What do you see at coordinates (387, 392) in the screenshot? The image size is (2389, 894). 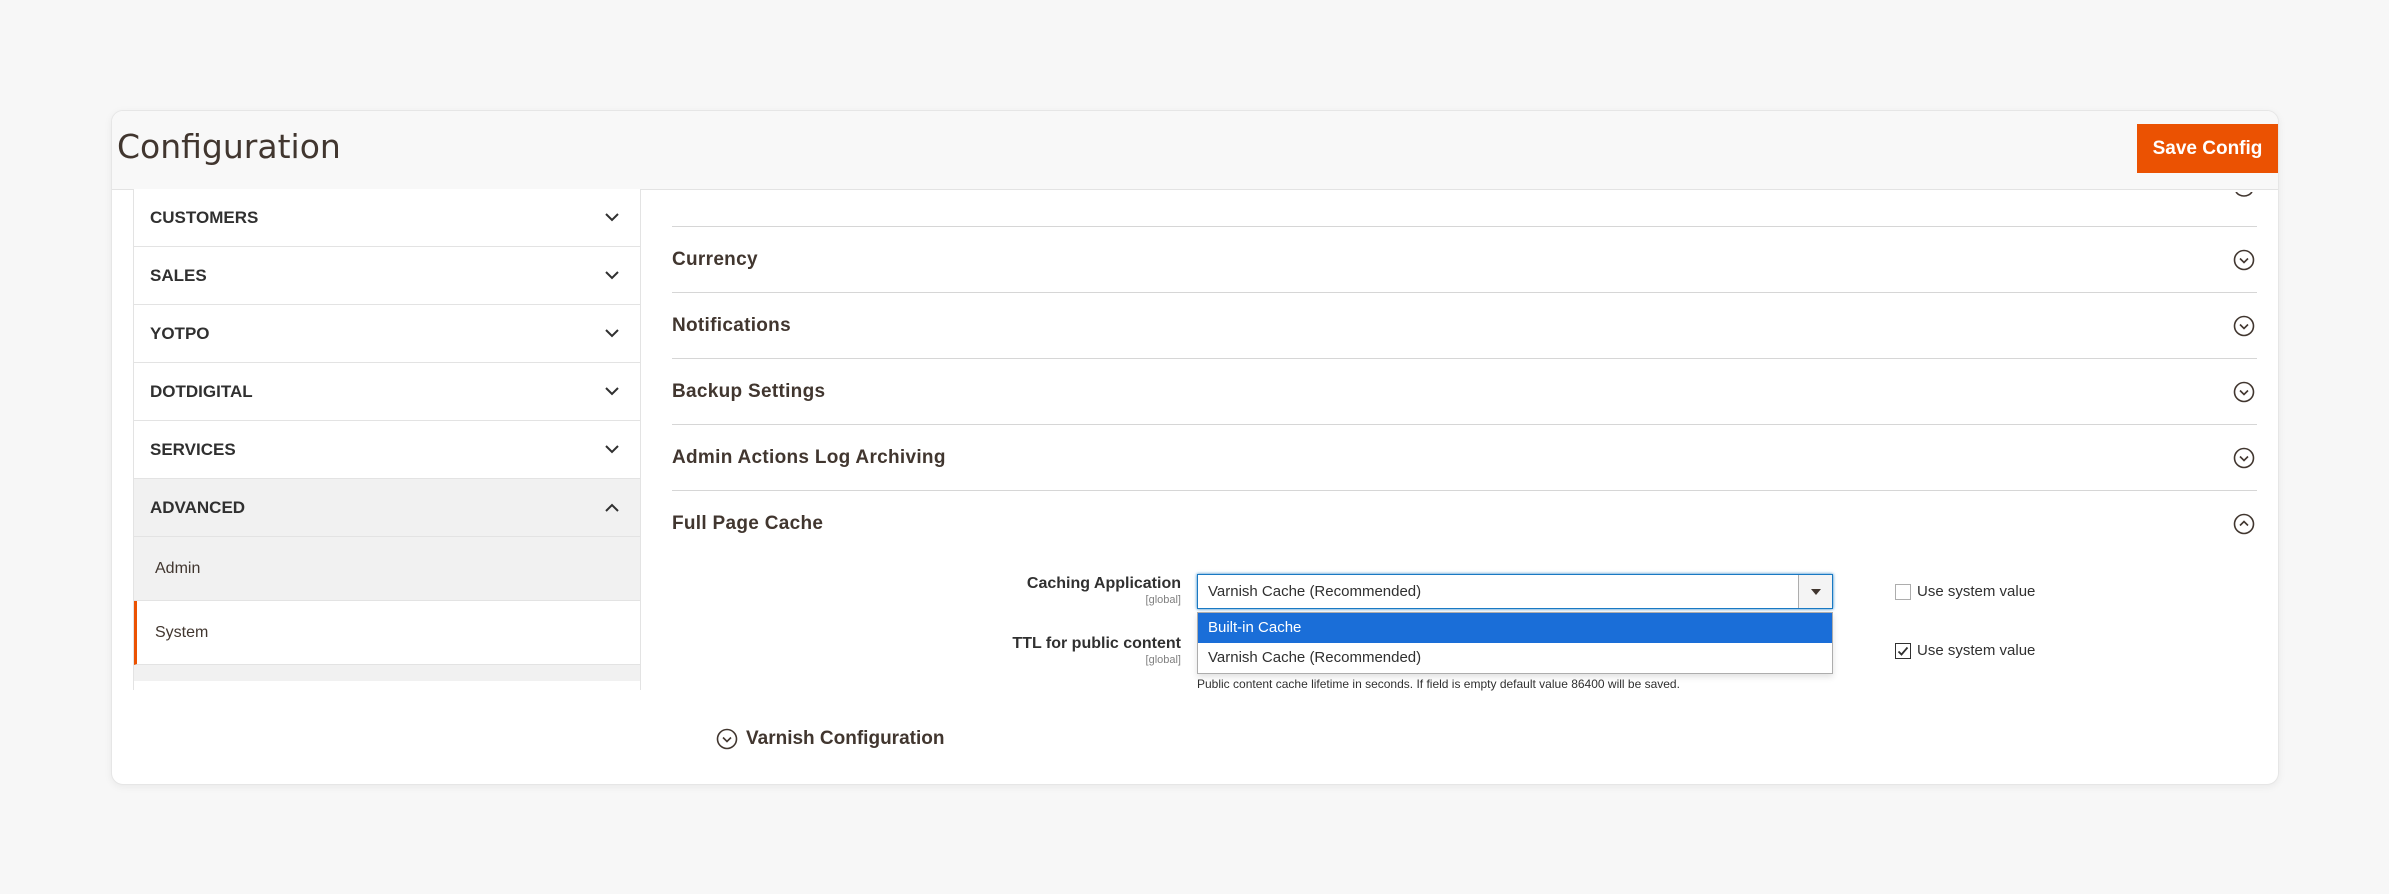 I see `sidebar-section-dotdigital: DOTDIGITAL` at bounding box center [387, 392].